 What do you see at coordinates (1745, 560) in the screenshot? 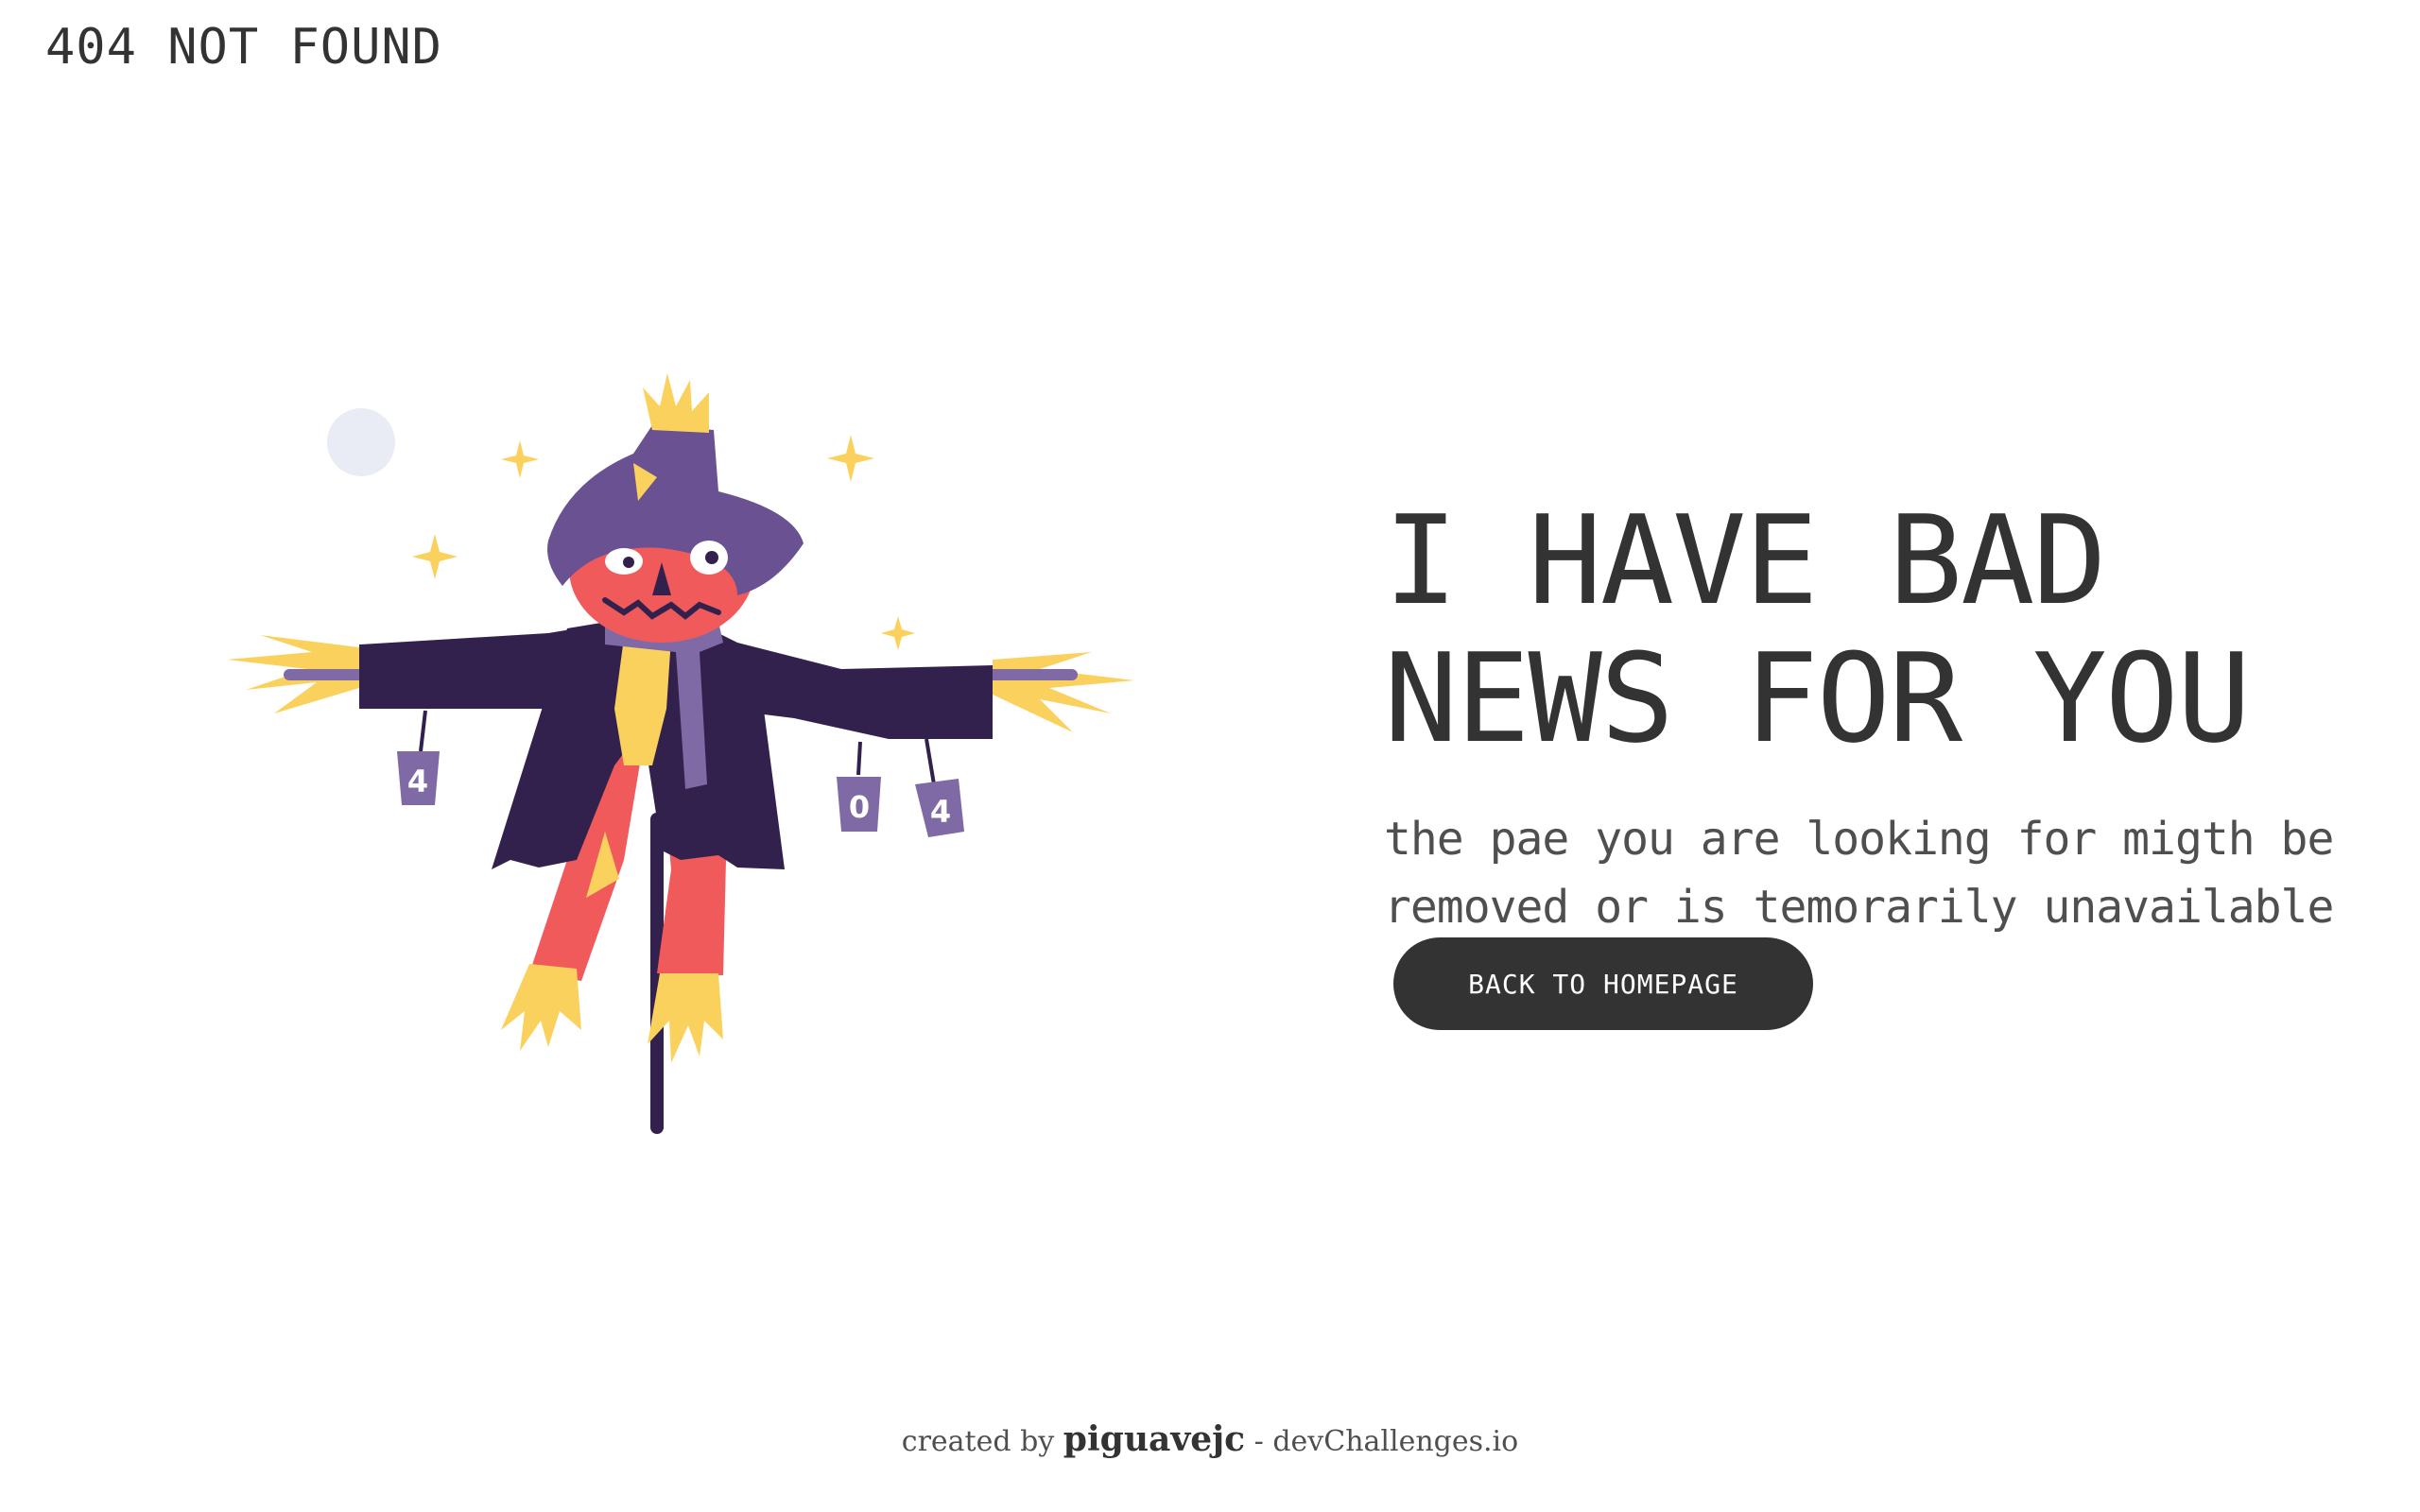
I see `headline-line: I HAVE BAD` at bounding box center [1745, 560].